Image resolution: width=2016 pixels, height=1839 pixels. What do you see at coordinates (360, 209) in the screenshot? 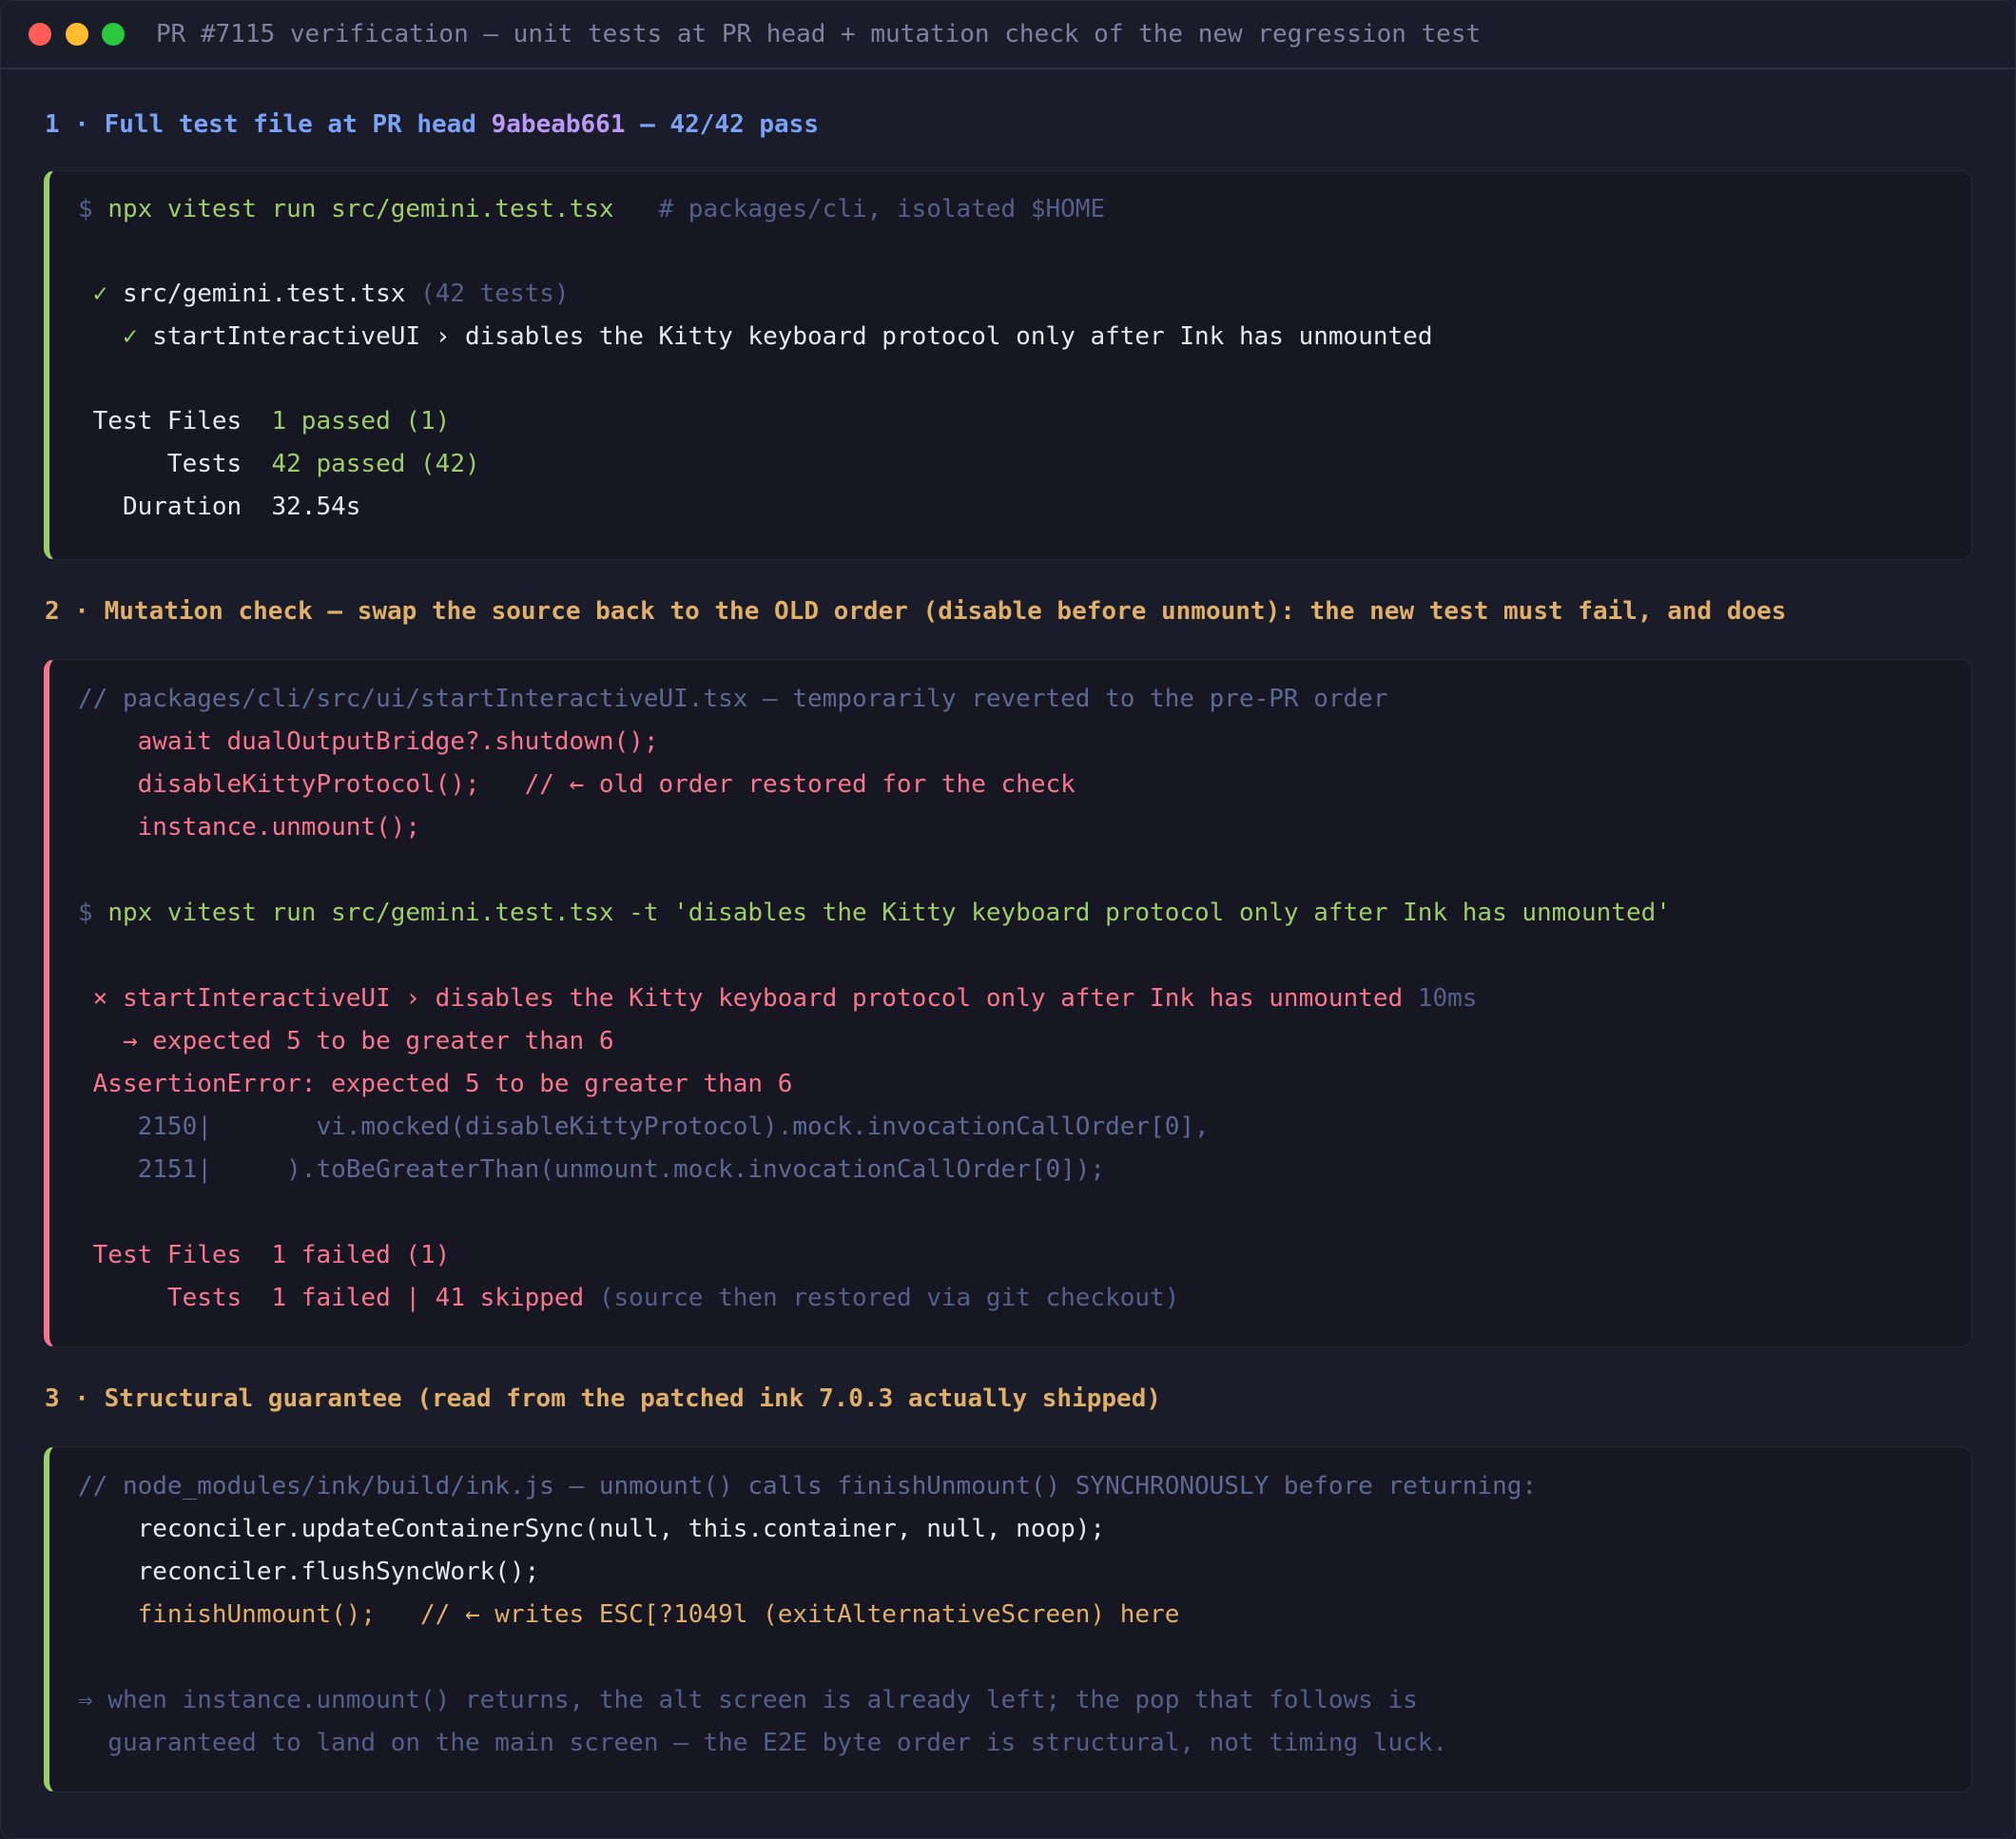
I see `section1-command: npx vitest run src/gemini.test.tsx` at bounding box center [360, 209].